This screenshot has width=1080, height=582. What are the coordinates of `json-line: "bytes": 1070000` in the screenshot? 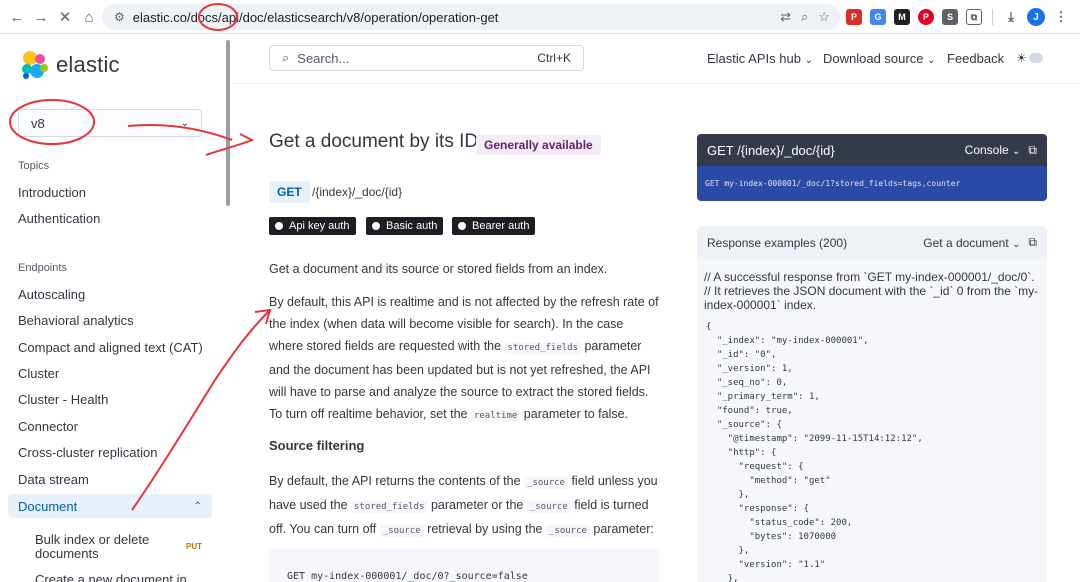 It's located at (771, 537).